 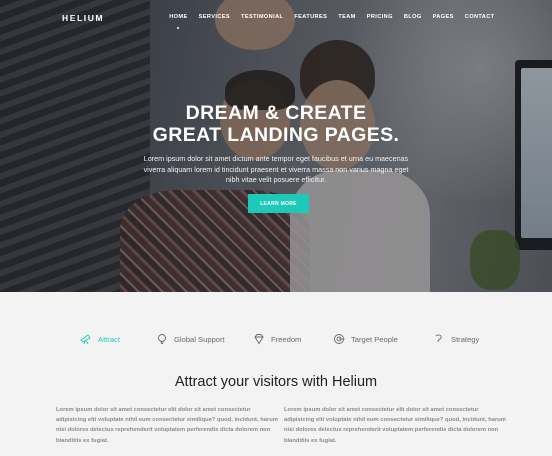 What do you see at coordinates (214, 17) in the screenshot?
I see `nav-item-services: SERVICES` at bounding box center [214, 17].